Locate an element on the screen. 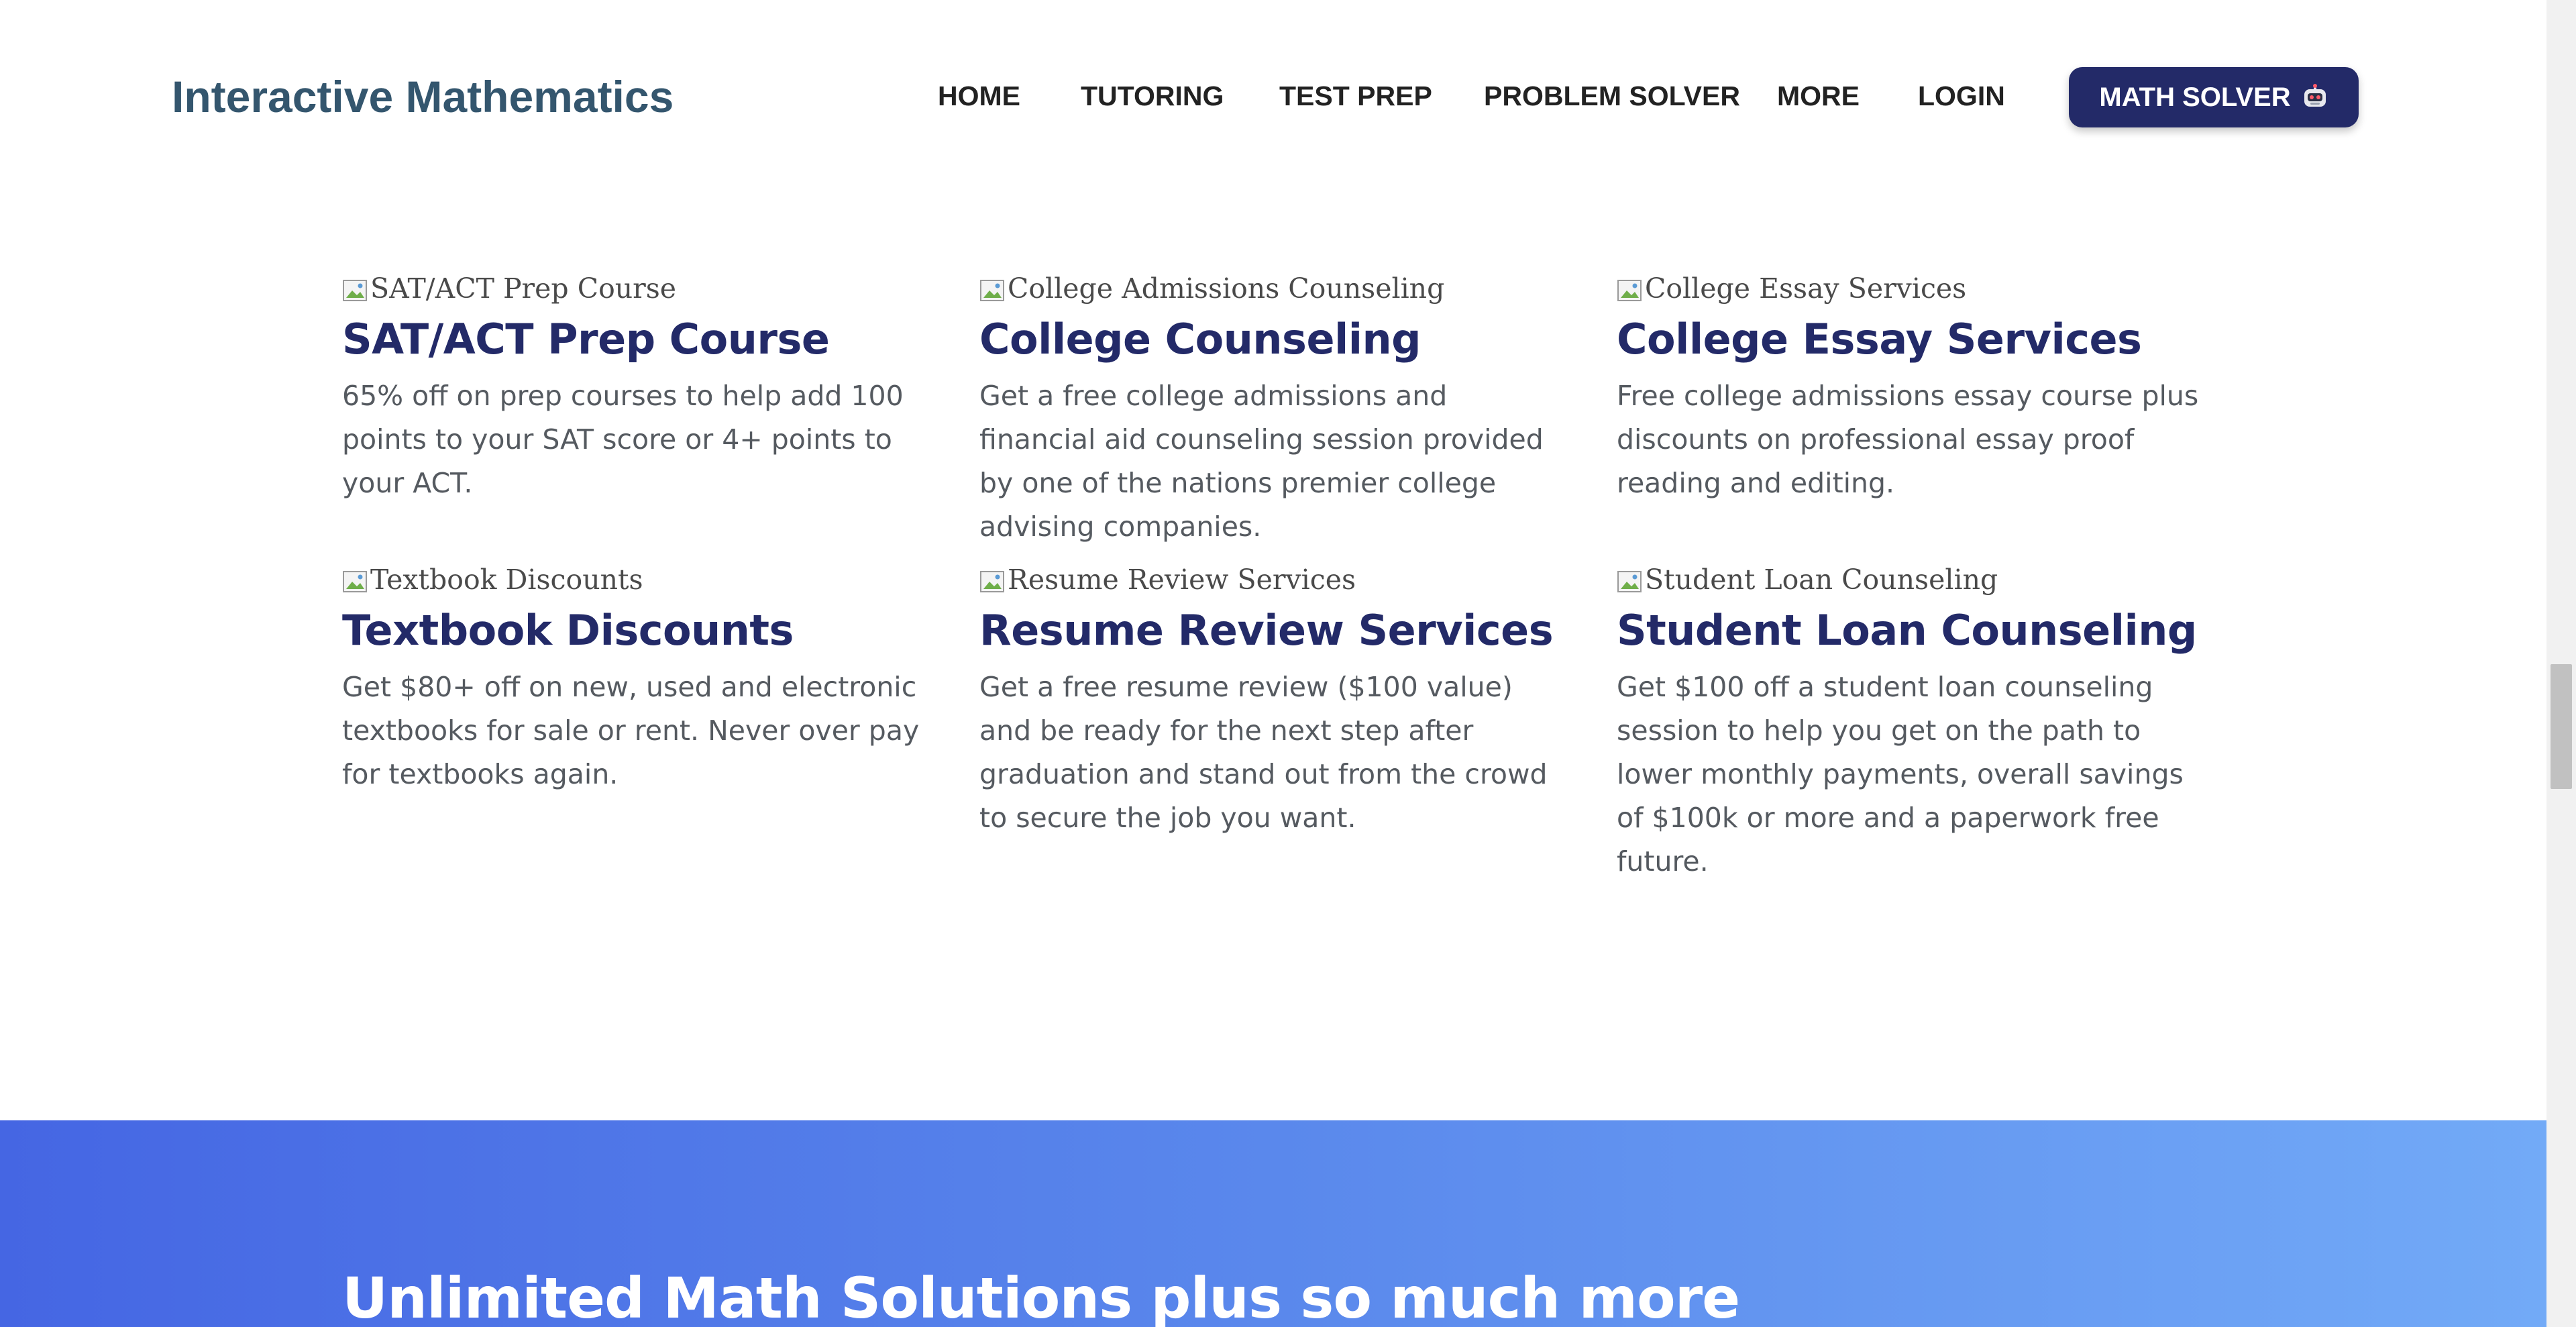  card-image: Textbook Discounts is located at coordinates (637, 579).